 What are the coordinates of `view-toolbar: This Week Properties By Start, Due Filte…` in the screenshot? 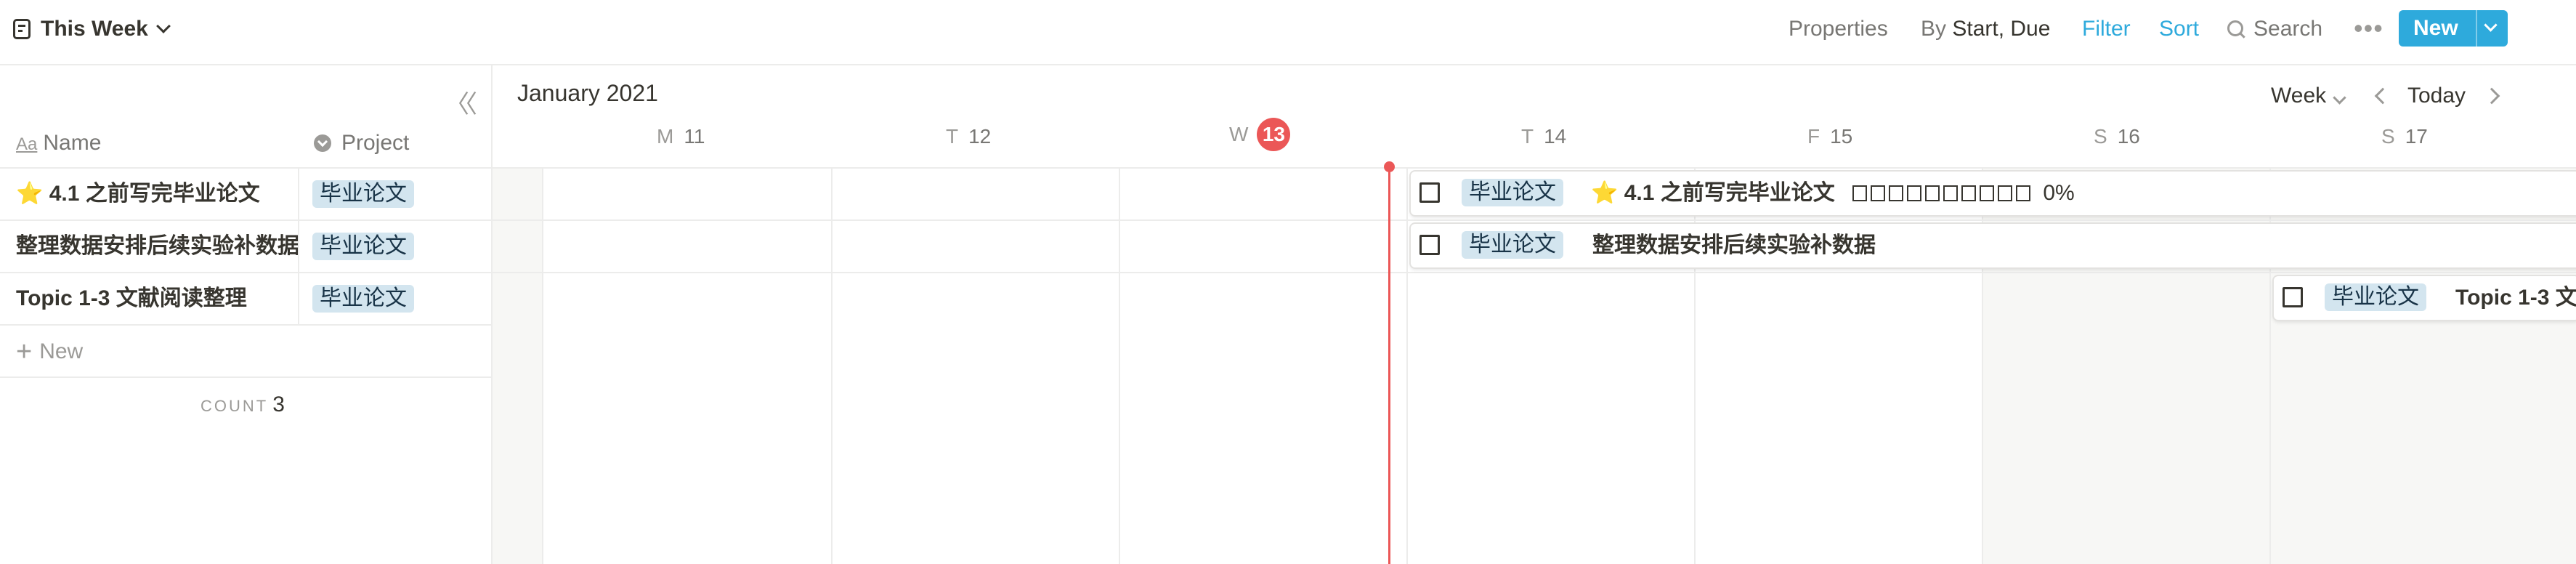 It's located at (1288, 32).